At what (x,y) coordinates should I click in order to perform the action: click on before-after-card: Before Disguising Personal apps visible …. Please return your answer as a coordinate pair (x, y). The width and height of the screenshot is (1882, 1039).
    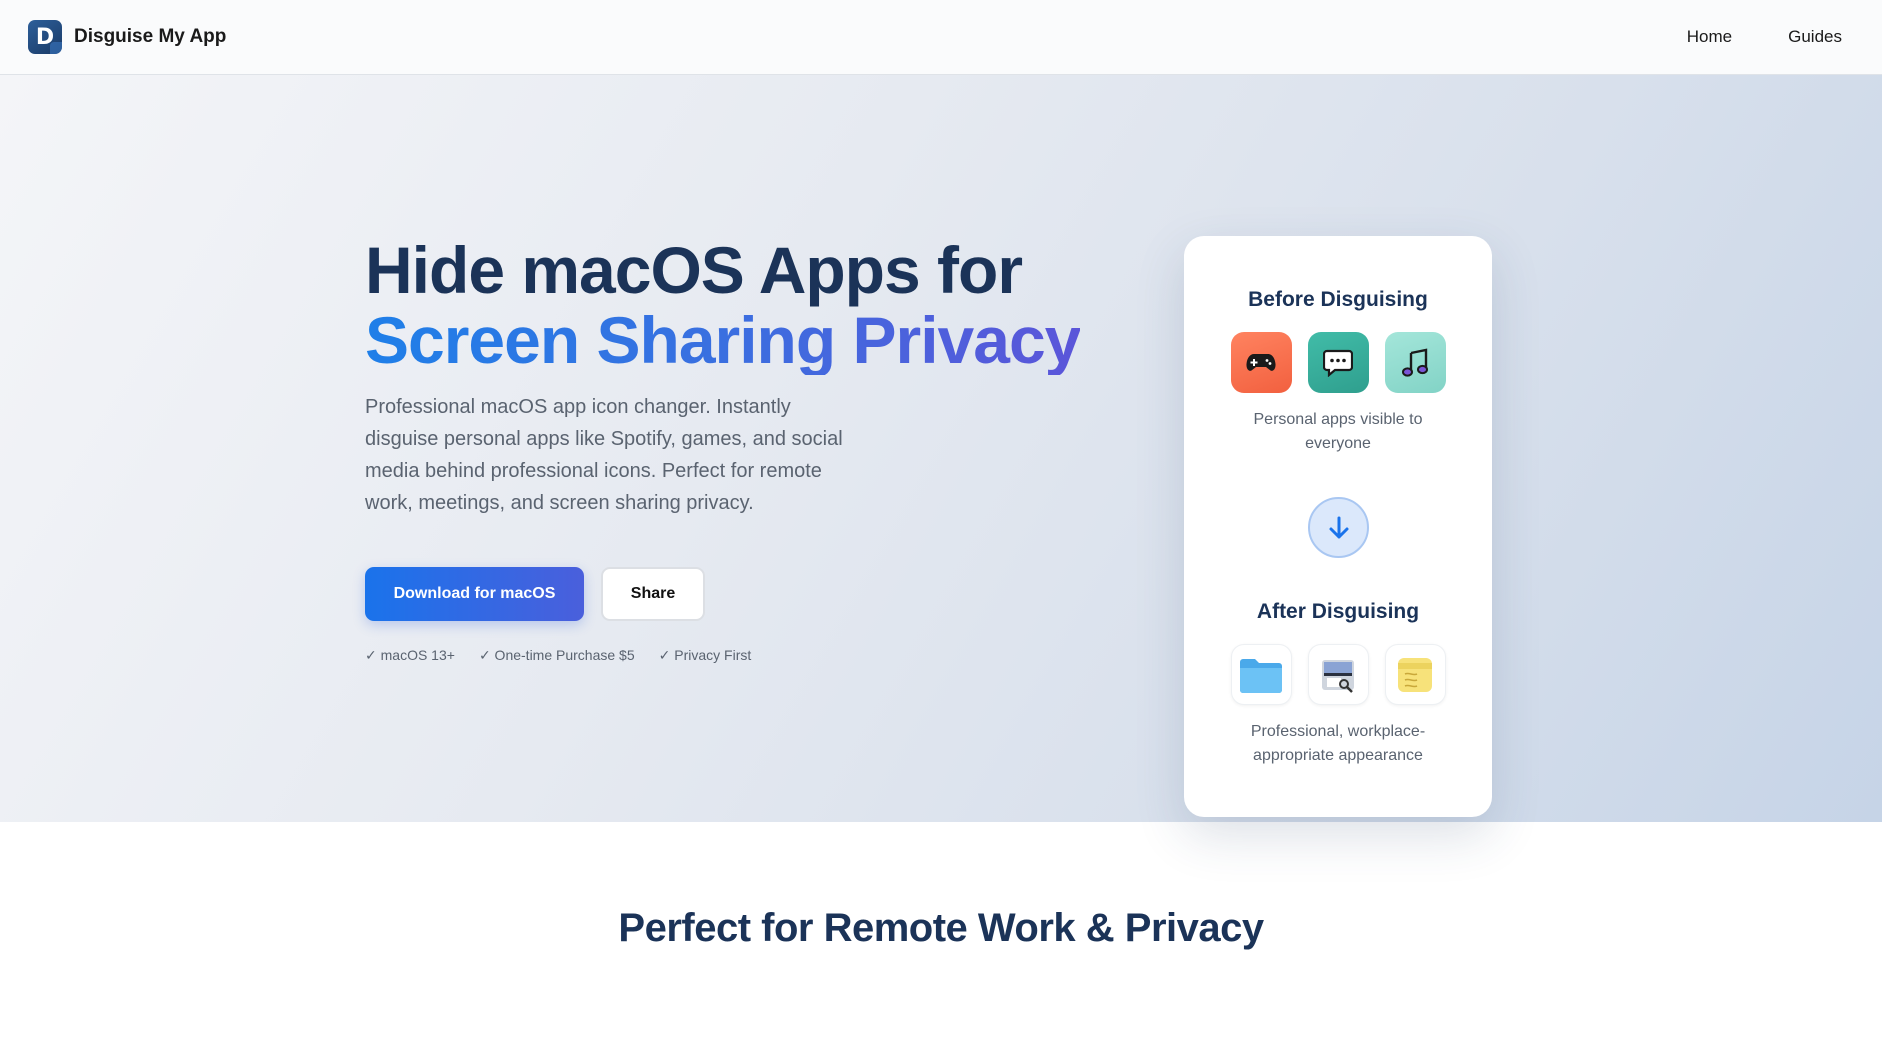
    Looking at the image, I should click on (1338, 526).